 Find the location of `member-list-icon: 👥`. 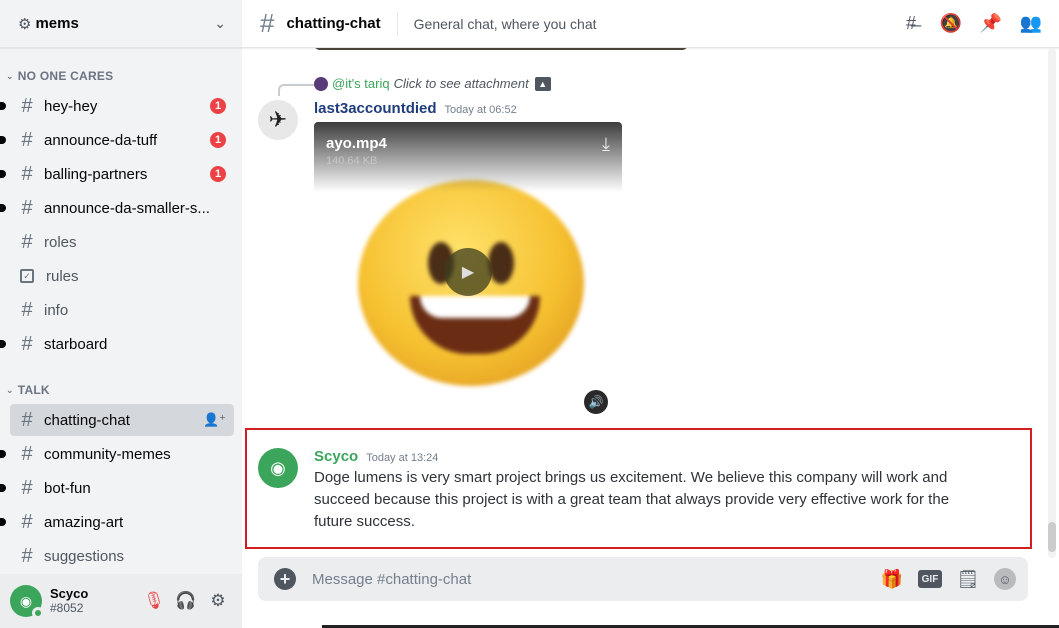

member-list-icon: 👥 is located at coordinates (1031, 24).